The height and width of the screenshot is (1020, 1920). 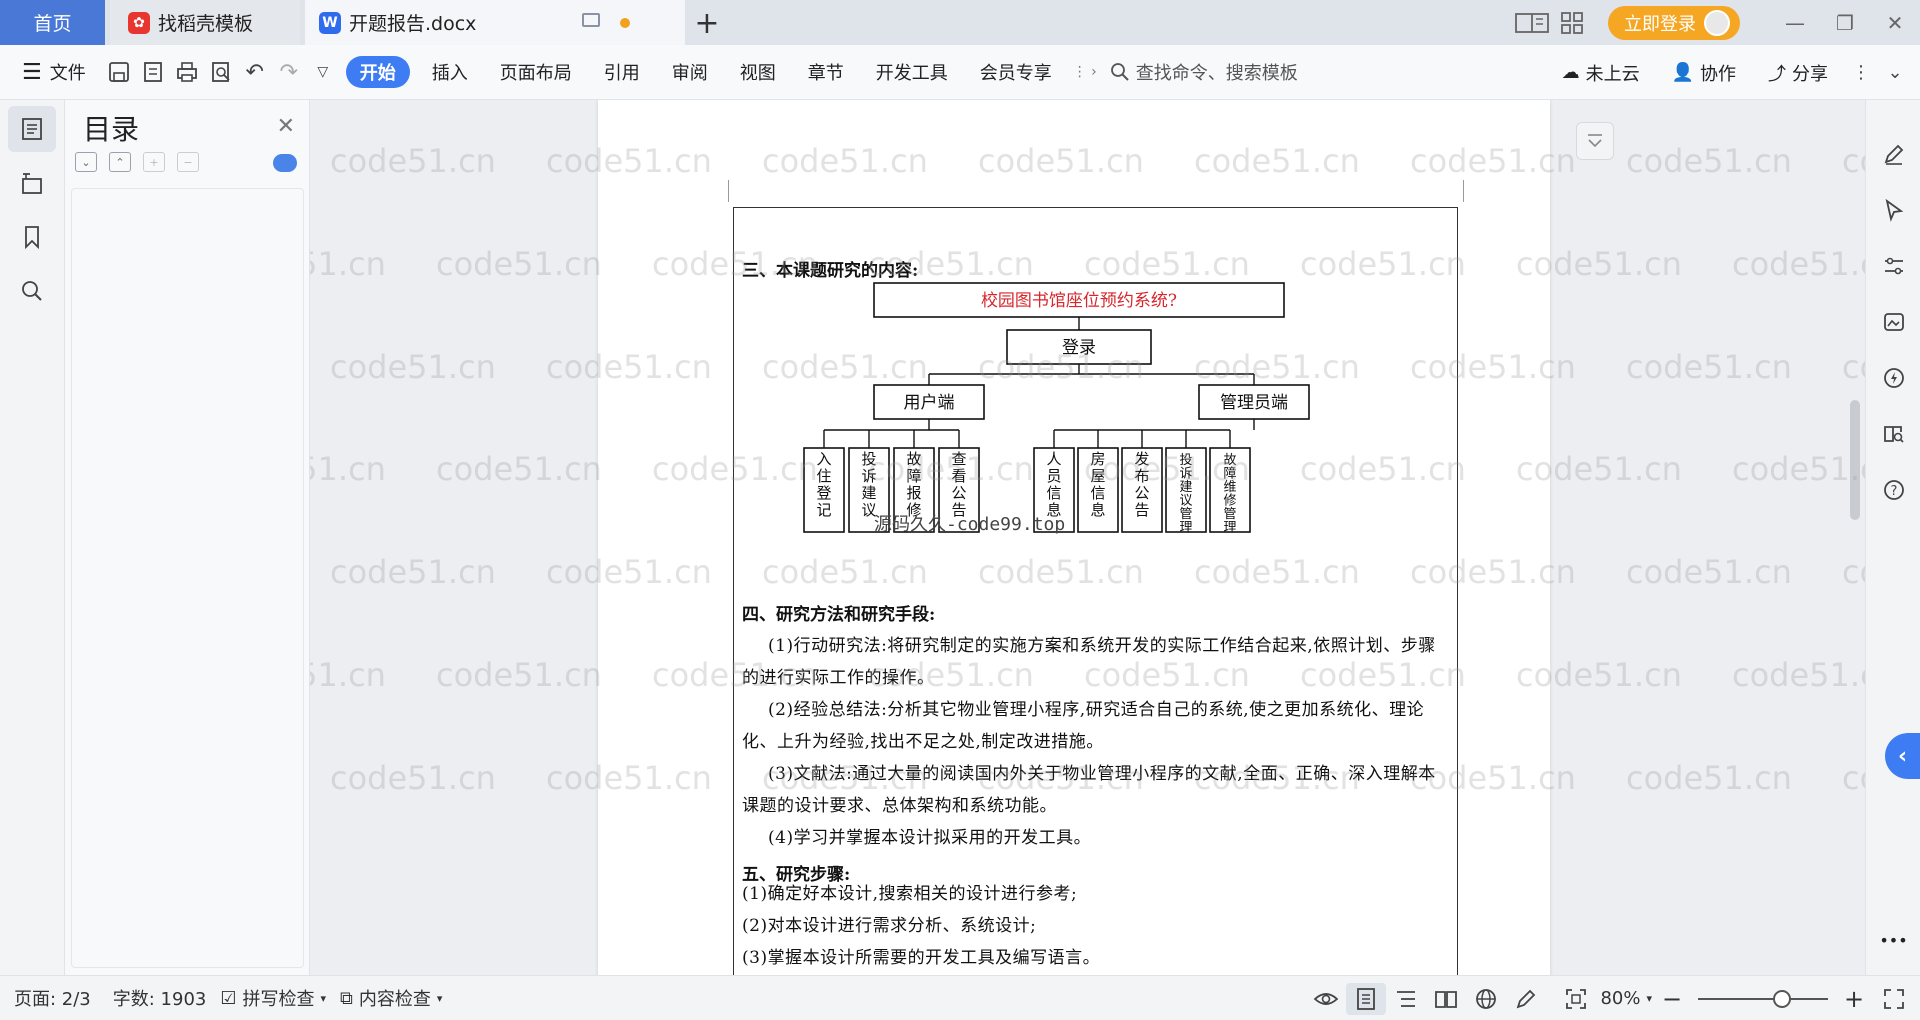 I want to click on tab-start: 开始, so click(x=377, y=72).